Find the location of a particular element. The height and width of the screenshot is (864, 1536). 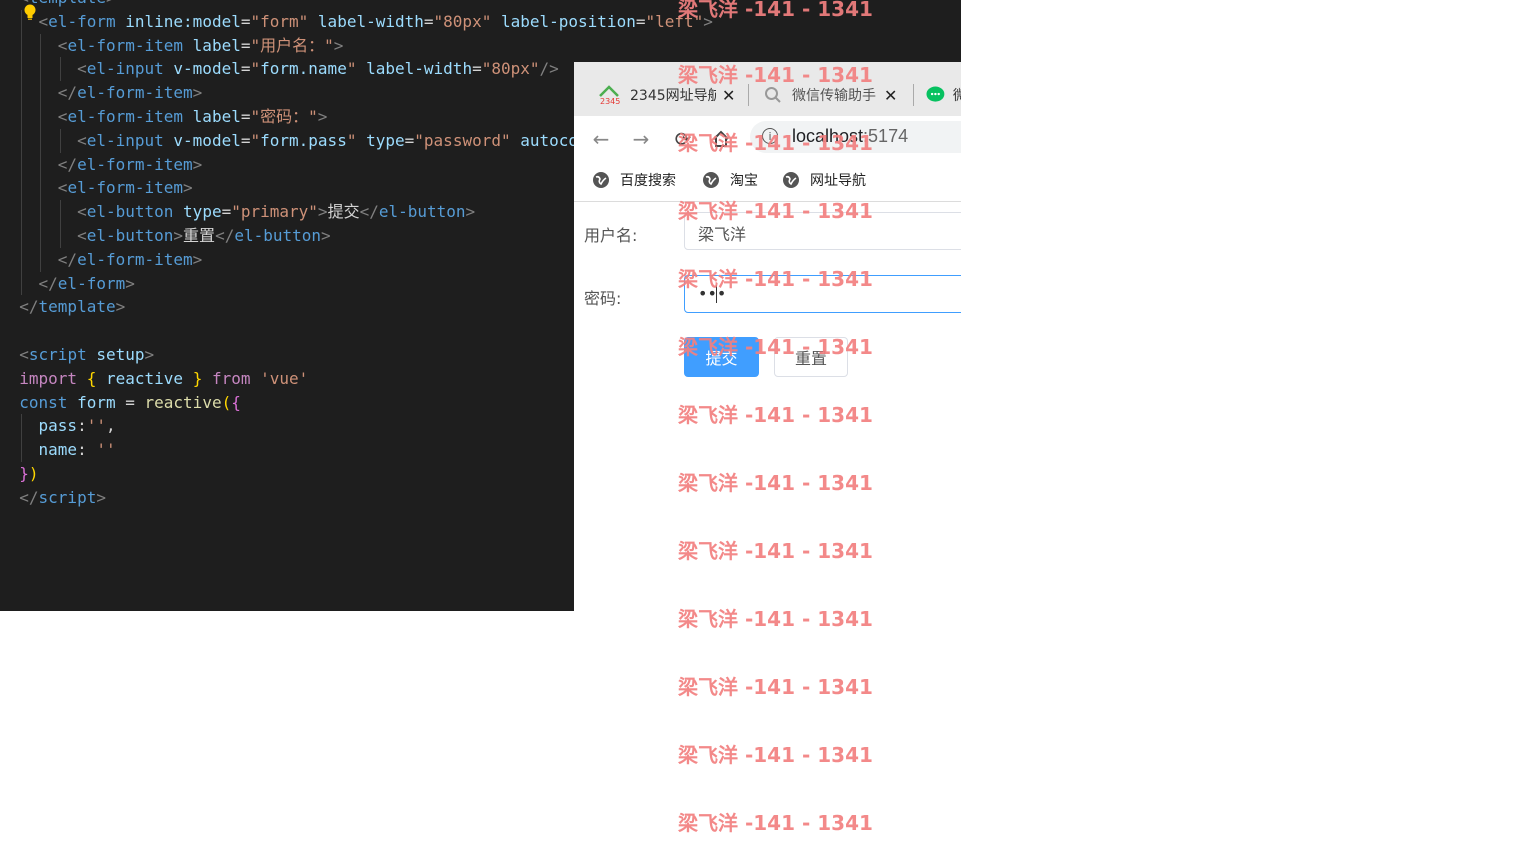

code-token: "80px" is located at coordinates (462, 21).